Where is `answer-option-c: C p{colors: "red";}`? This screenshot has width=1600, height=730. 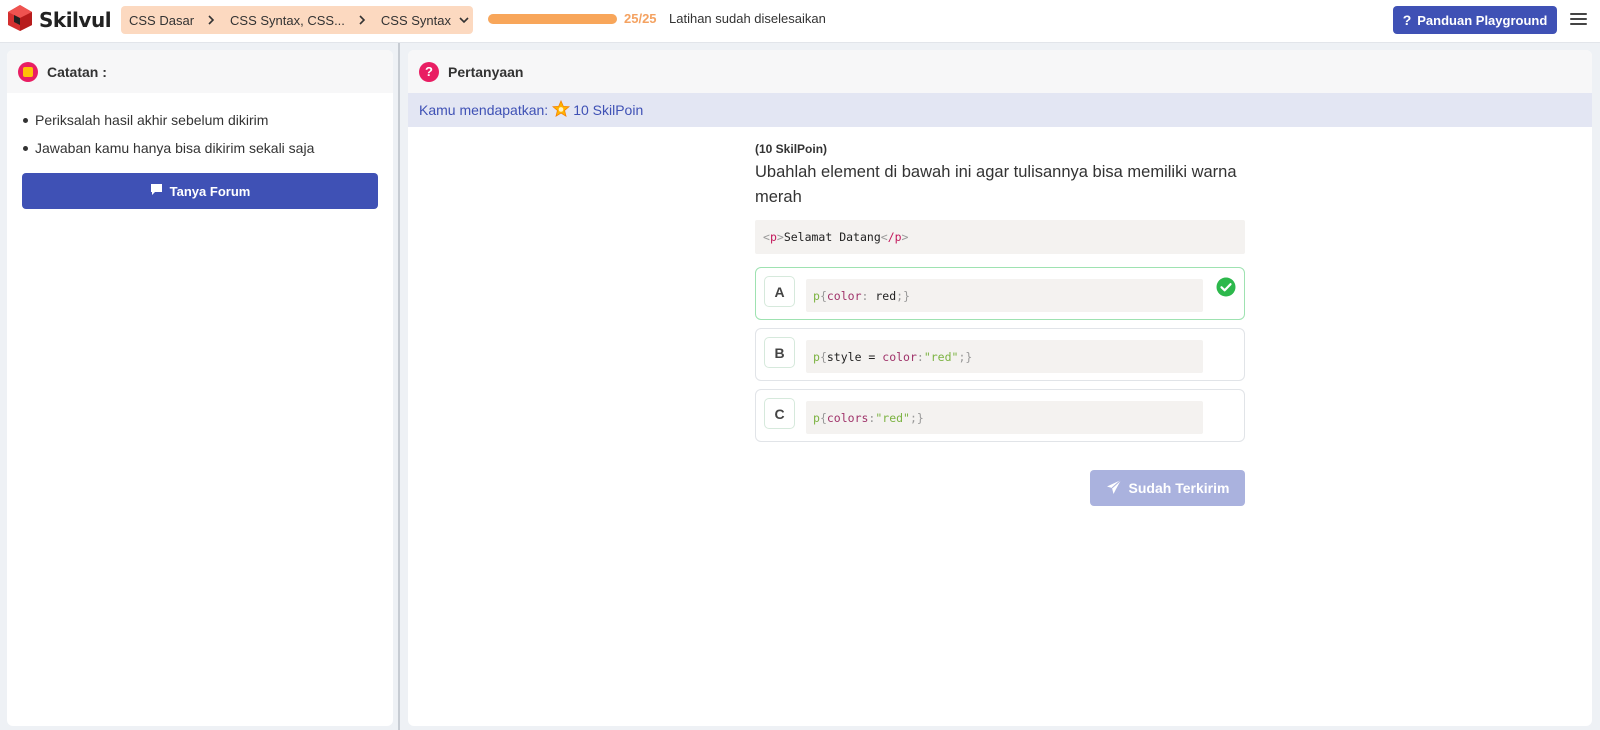 answer-option-c: C p{colors: "red";} is located at coordinates (1000, 415).